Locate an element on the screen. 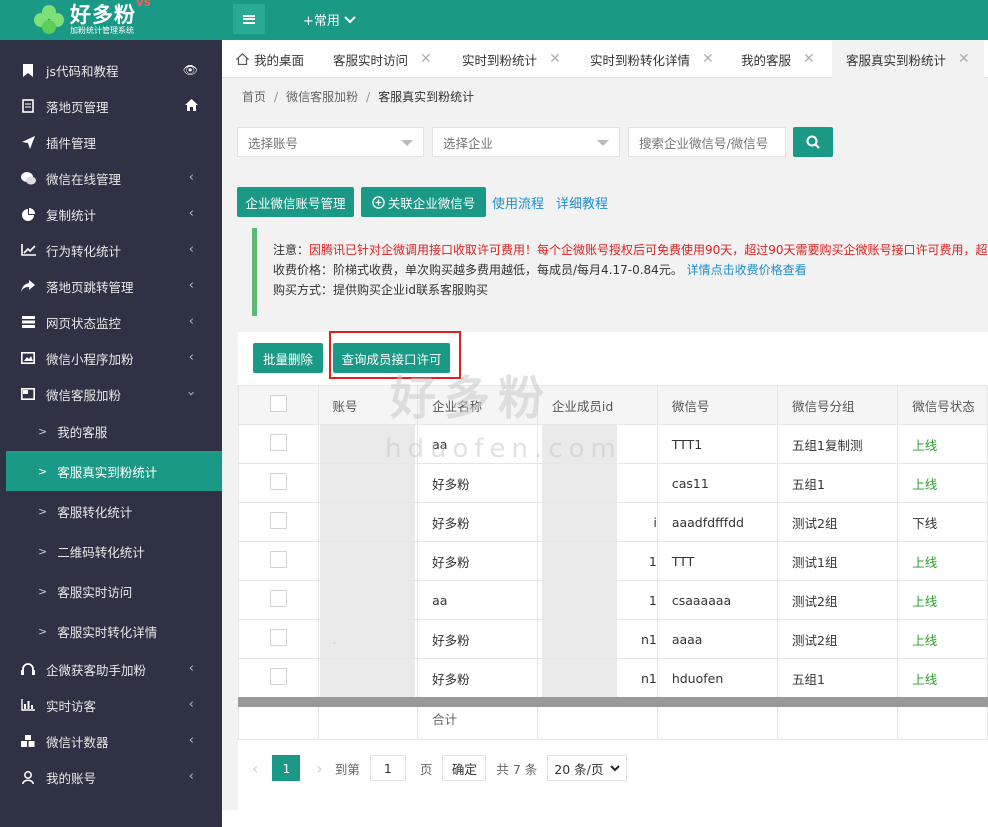 This screenshot has height=827, width=988. sidebar-item-label: 实时访客 is located at coordinates (71, 706).